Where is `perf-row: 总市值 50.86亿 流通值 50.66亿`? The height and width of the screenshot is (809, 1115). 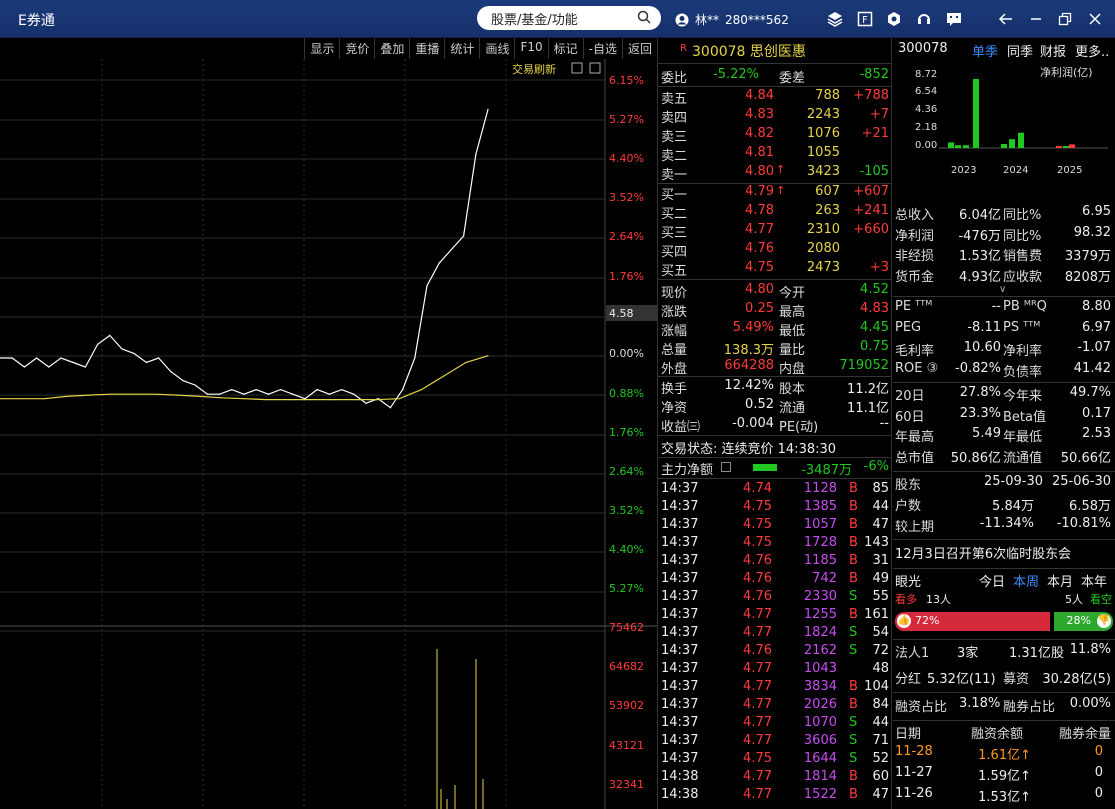
perf-row: 总市值 50.86亿 流通值 50.66亿 is located at coordinates (1004, 457).